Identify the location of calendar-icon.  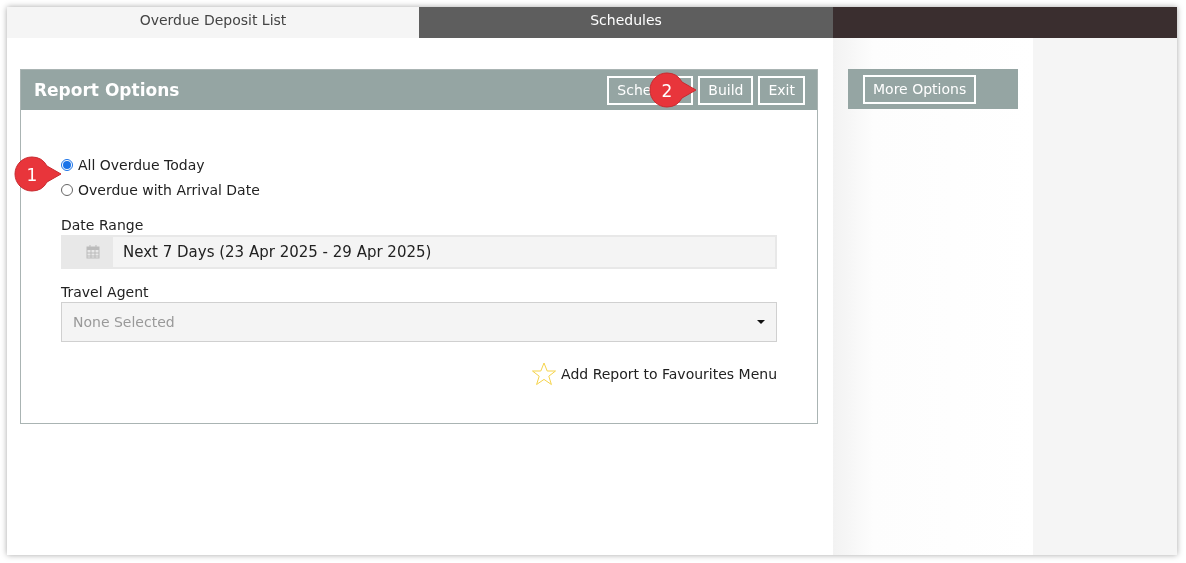
(93, 252).